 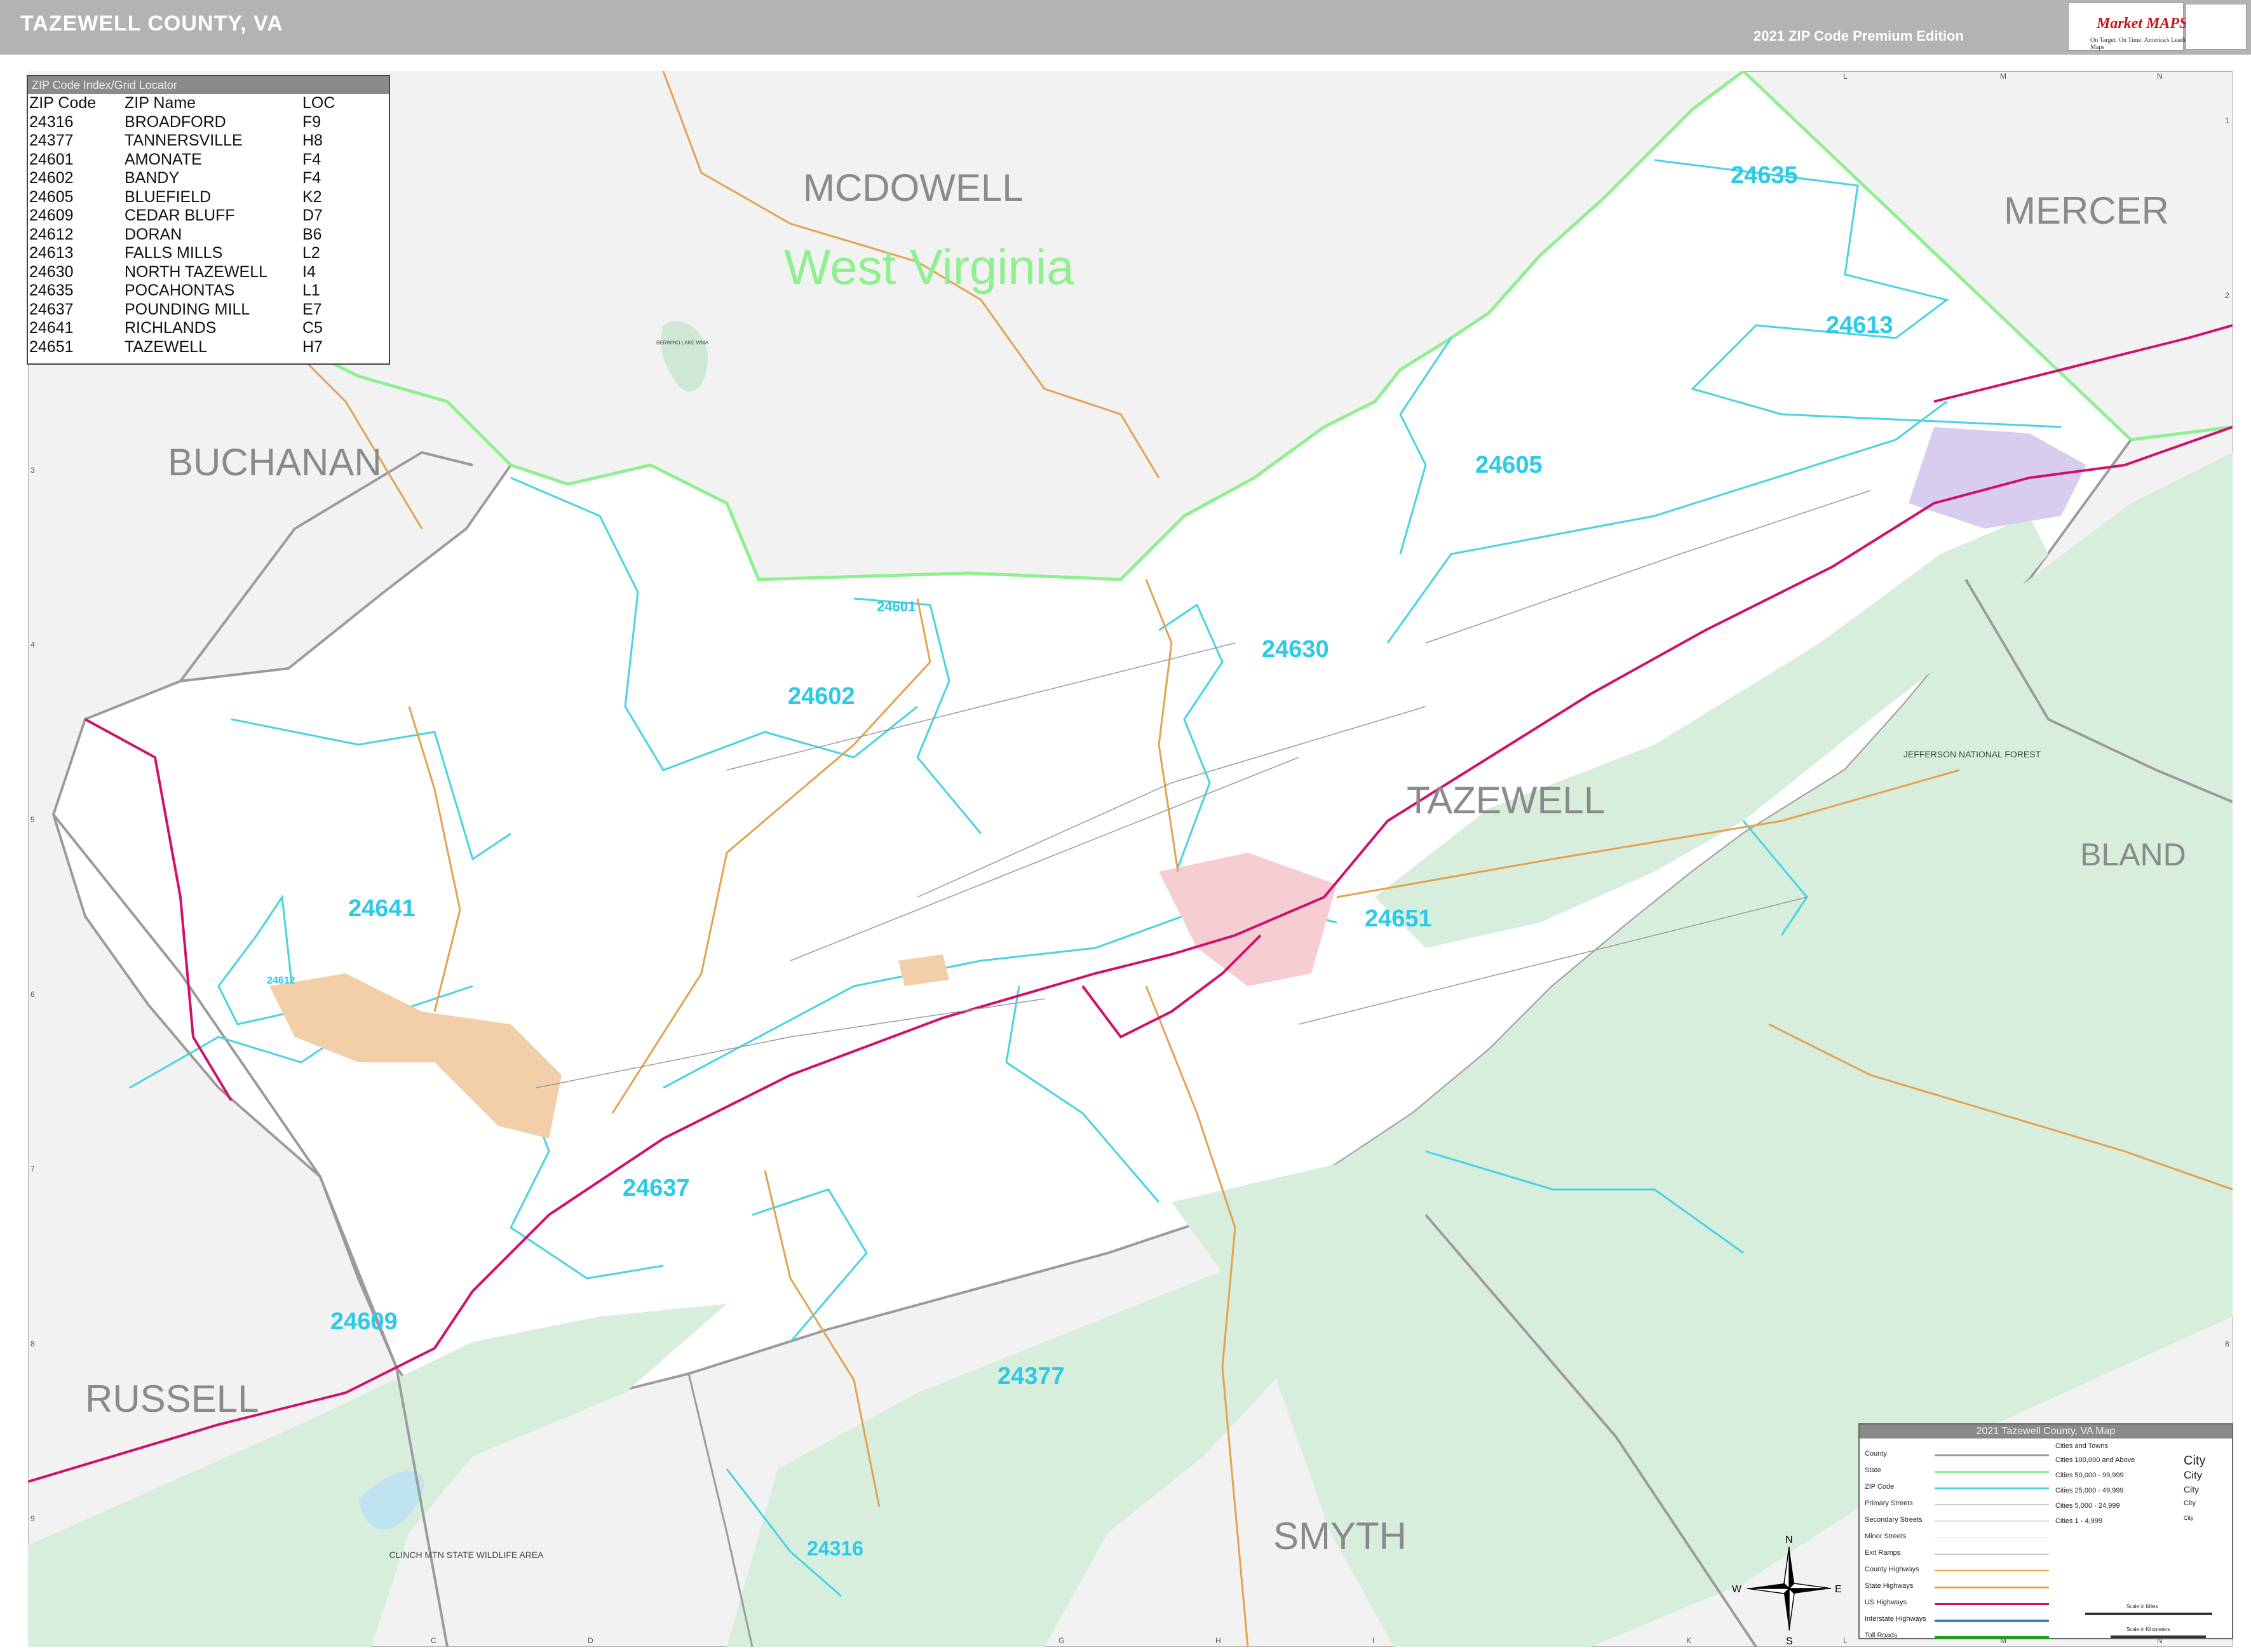 What do you see at coordinates (2078, 1521) in the screenshot?
I see `legend-city-class: Cities 1 - 4,999` at bounding box center [2078, 1521].